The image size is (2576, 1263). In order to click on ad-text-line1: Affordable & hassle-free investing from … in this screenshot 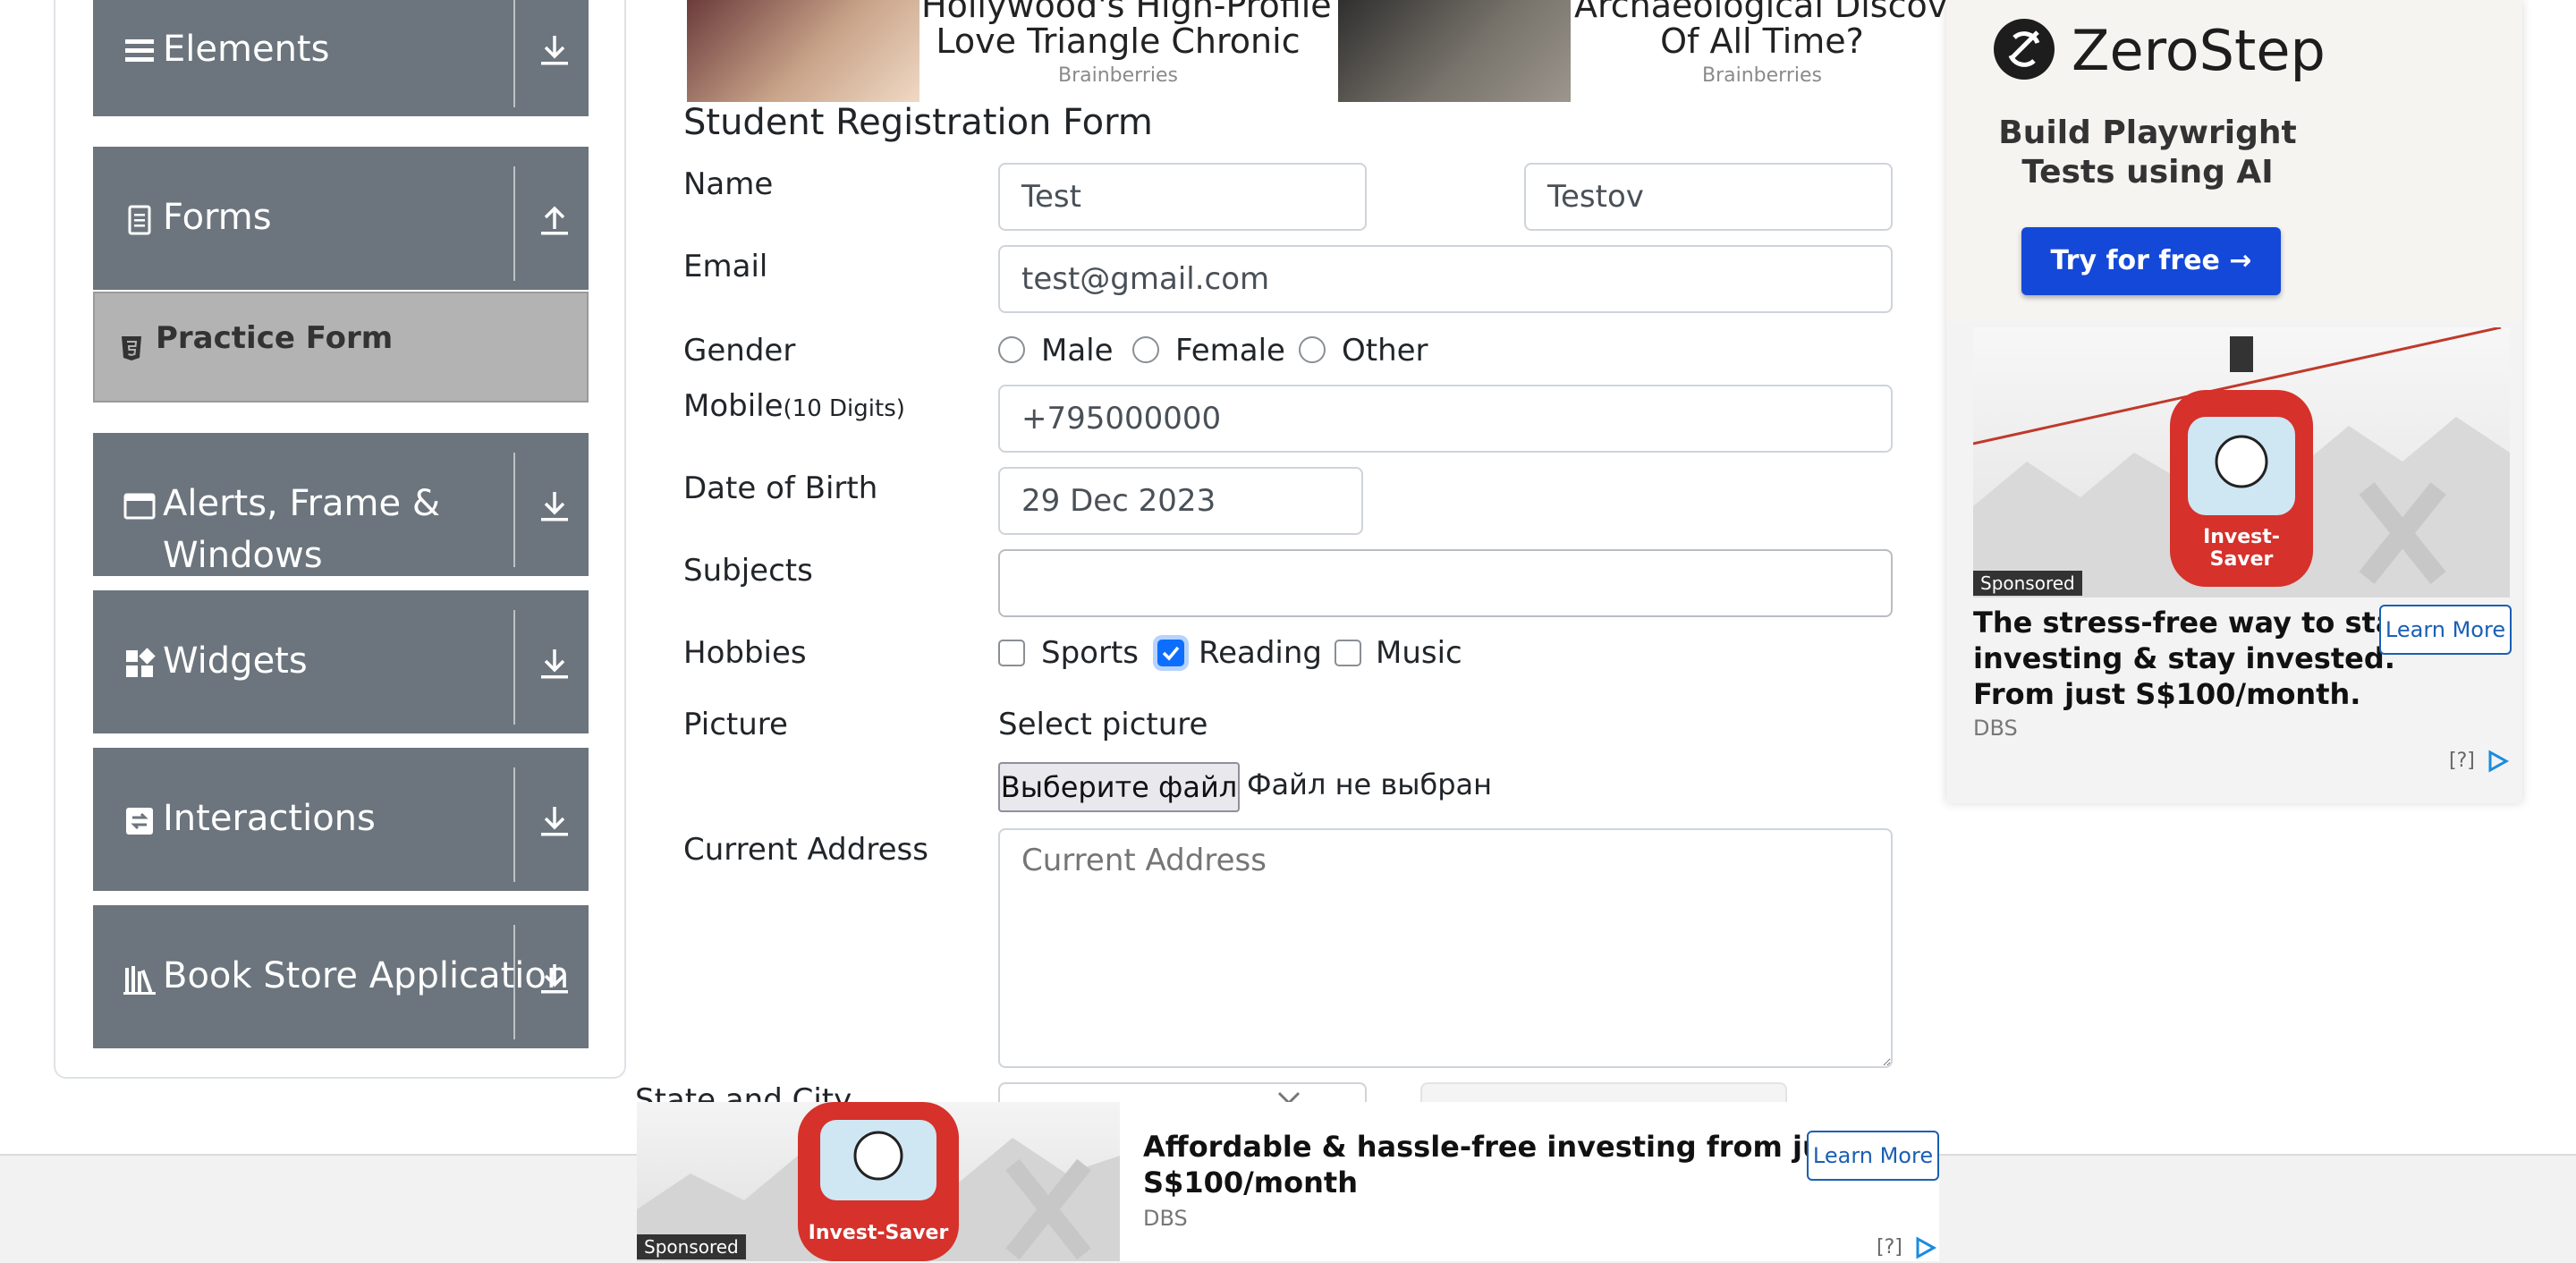, I will do `click(1498, 1147)`.